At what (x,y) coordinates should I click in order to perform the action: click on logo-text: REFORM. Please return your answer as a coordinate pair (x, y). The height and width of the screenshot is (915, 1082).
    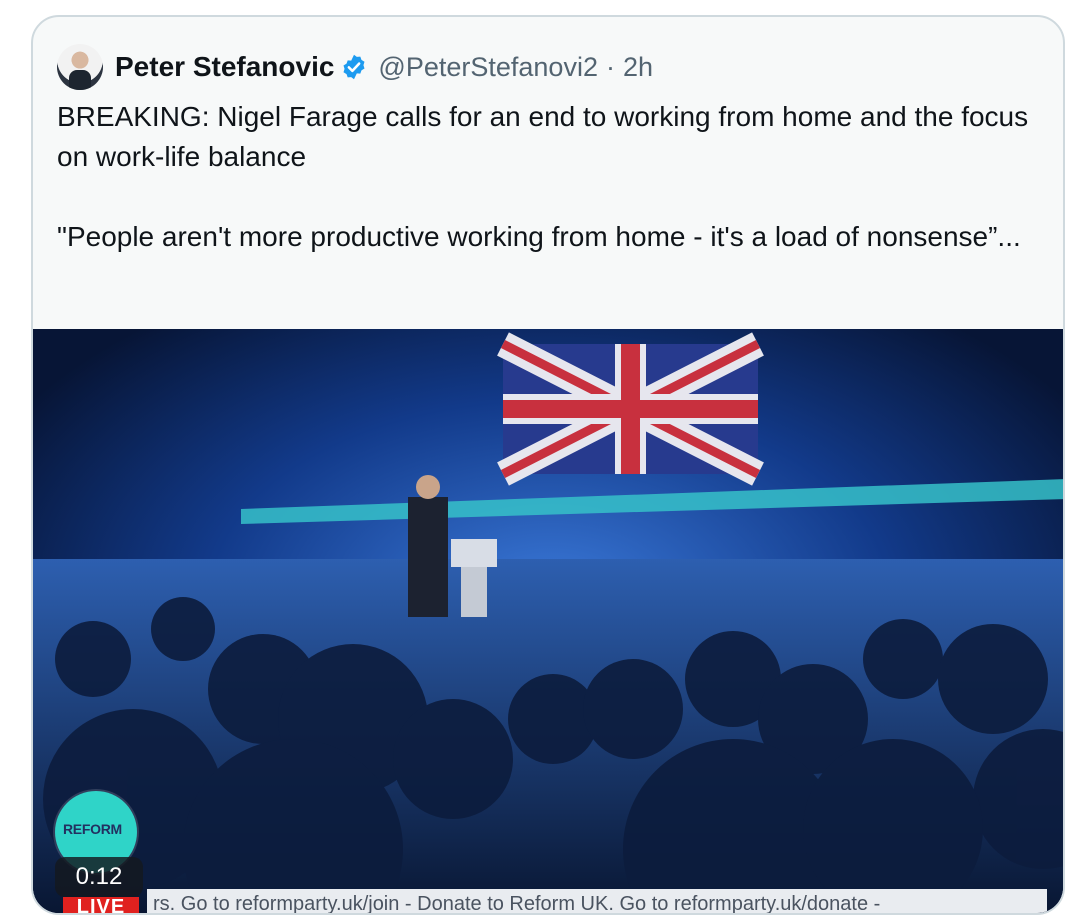
    Looking at the image, I should click on (92, 829).